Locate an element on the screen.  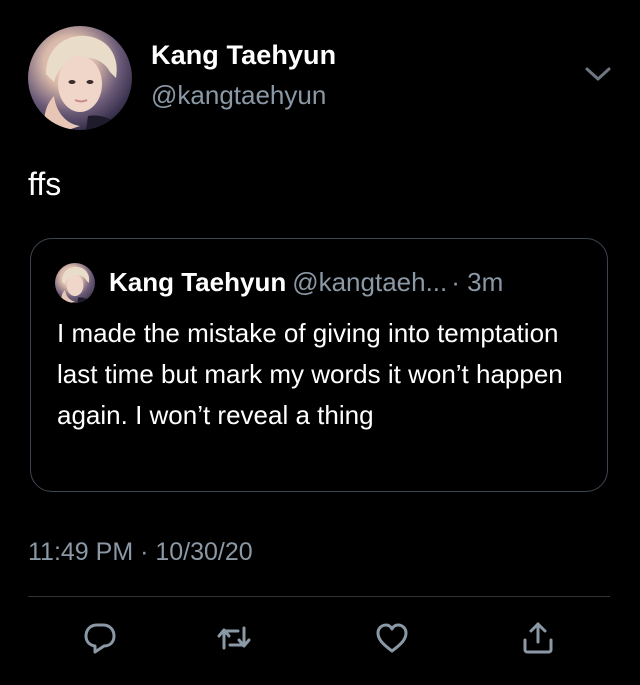
heart-icon is located at coordinates (392, 638).